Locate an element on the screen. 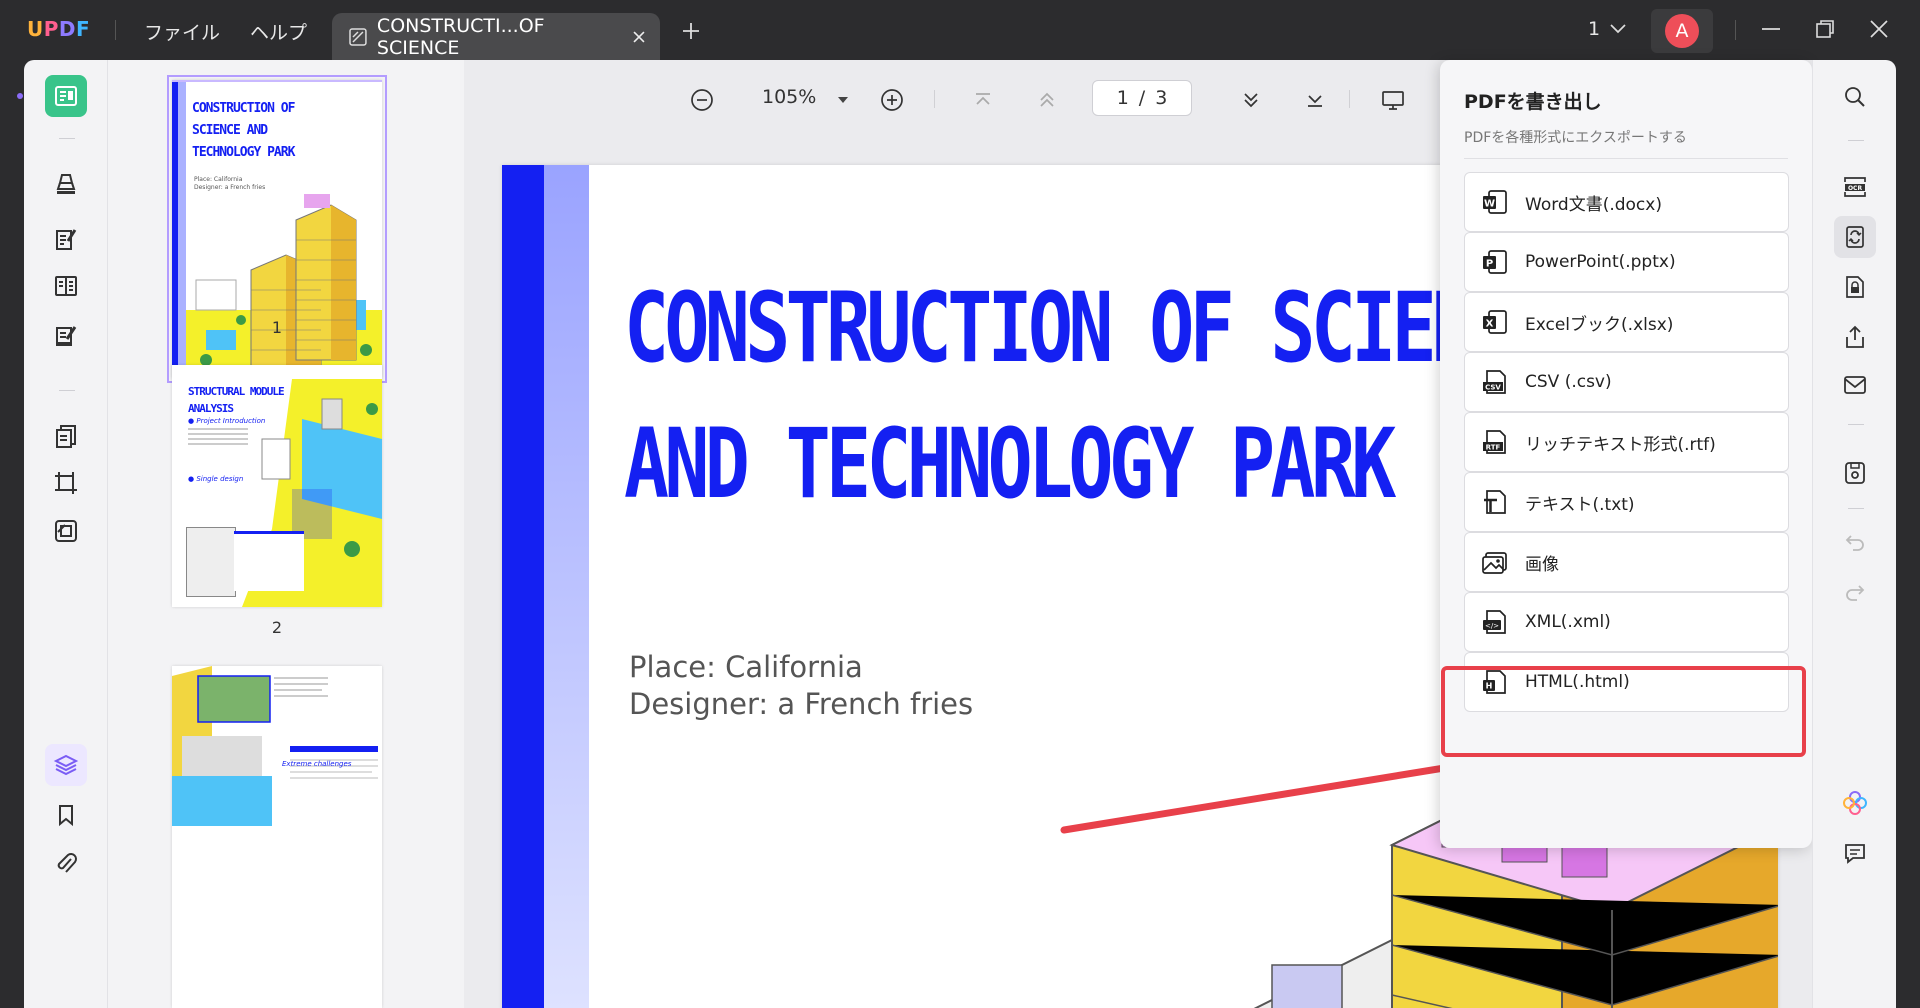  title-separator is located at coordinates (115, 30).